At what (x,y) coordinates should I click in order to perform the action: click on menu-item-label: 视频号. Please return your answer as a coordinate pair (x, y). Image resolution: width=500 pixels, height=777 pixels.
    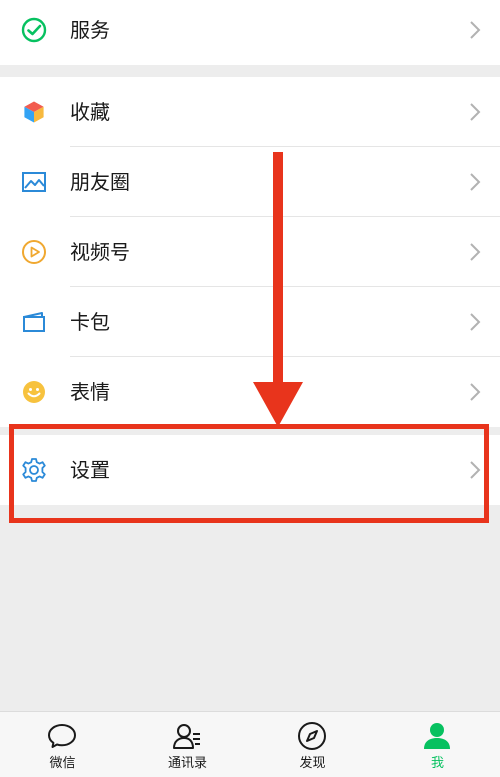
    Looking at the image, I should click on (100, 252).